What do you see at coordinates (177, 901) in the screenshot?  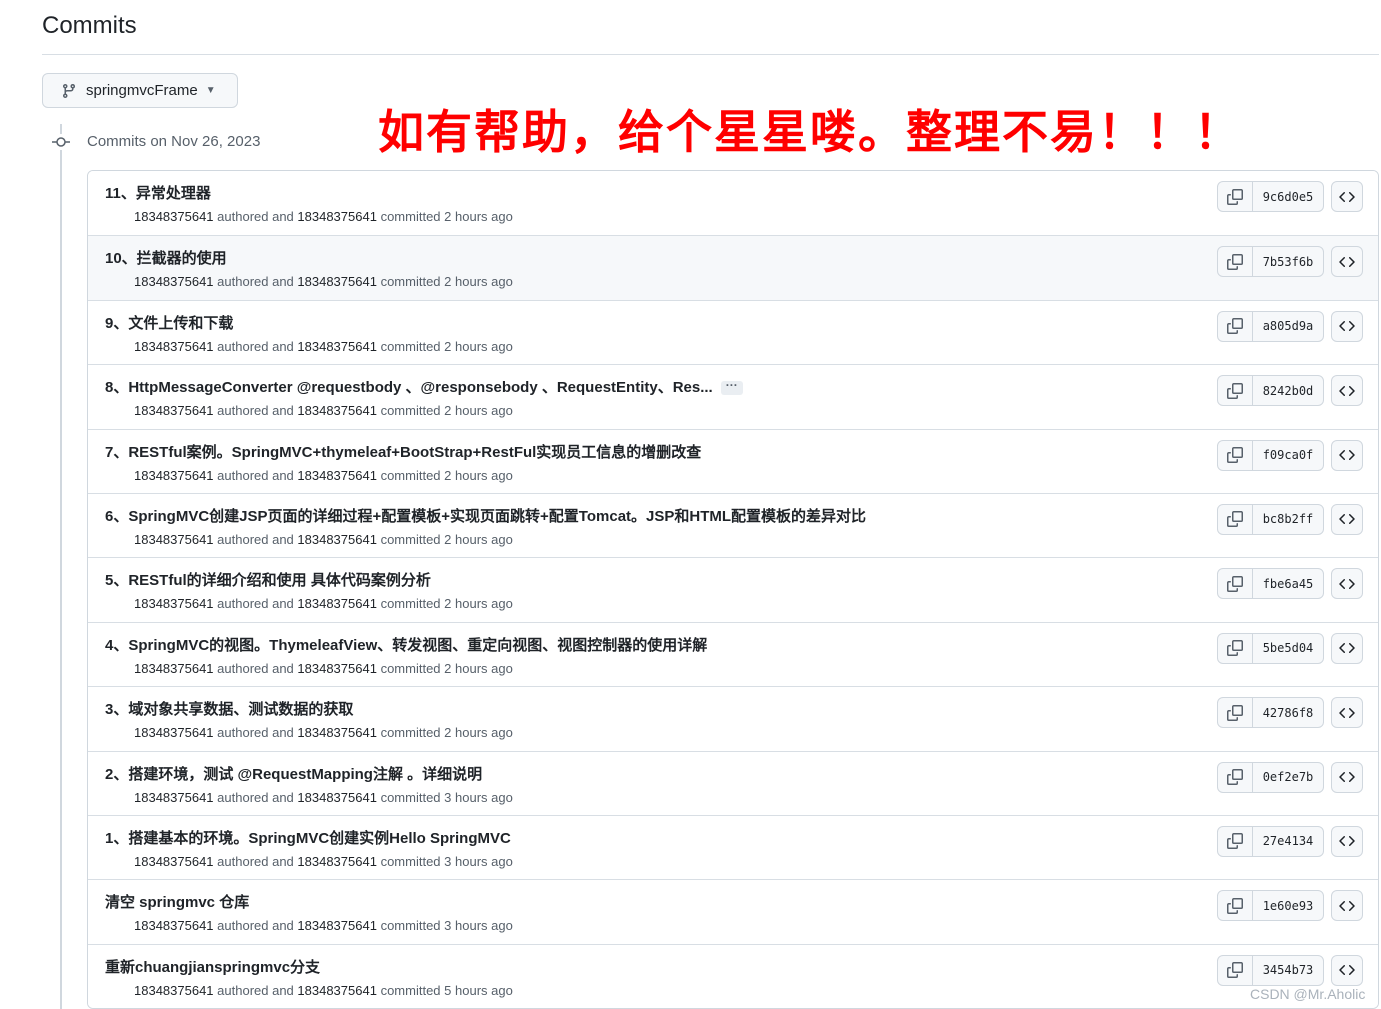 I see `commit-message-link: 清空 springmvc 仓库` at bounding box center [177, 901].